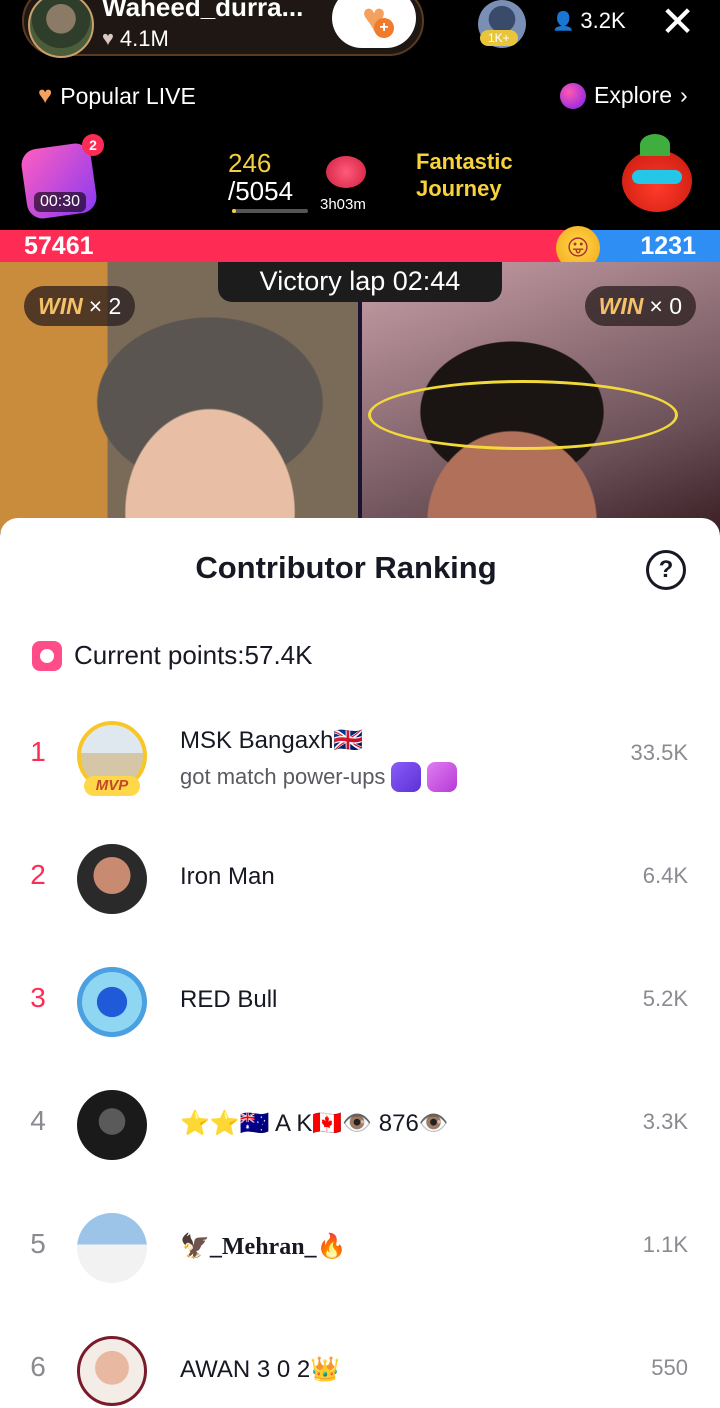 The width and height of the screenshot is (720, 1408). What do you see at coordinates (128, 95) in the screenshot?
I see `popular-live-label: Popular LIVE` at bounding box center [128, 95].